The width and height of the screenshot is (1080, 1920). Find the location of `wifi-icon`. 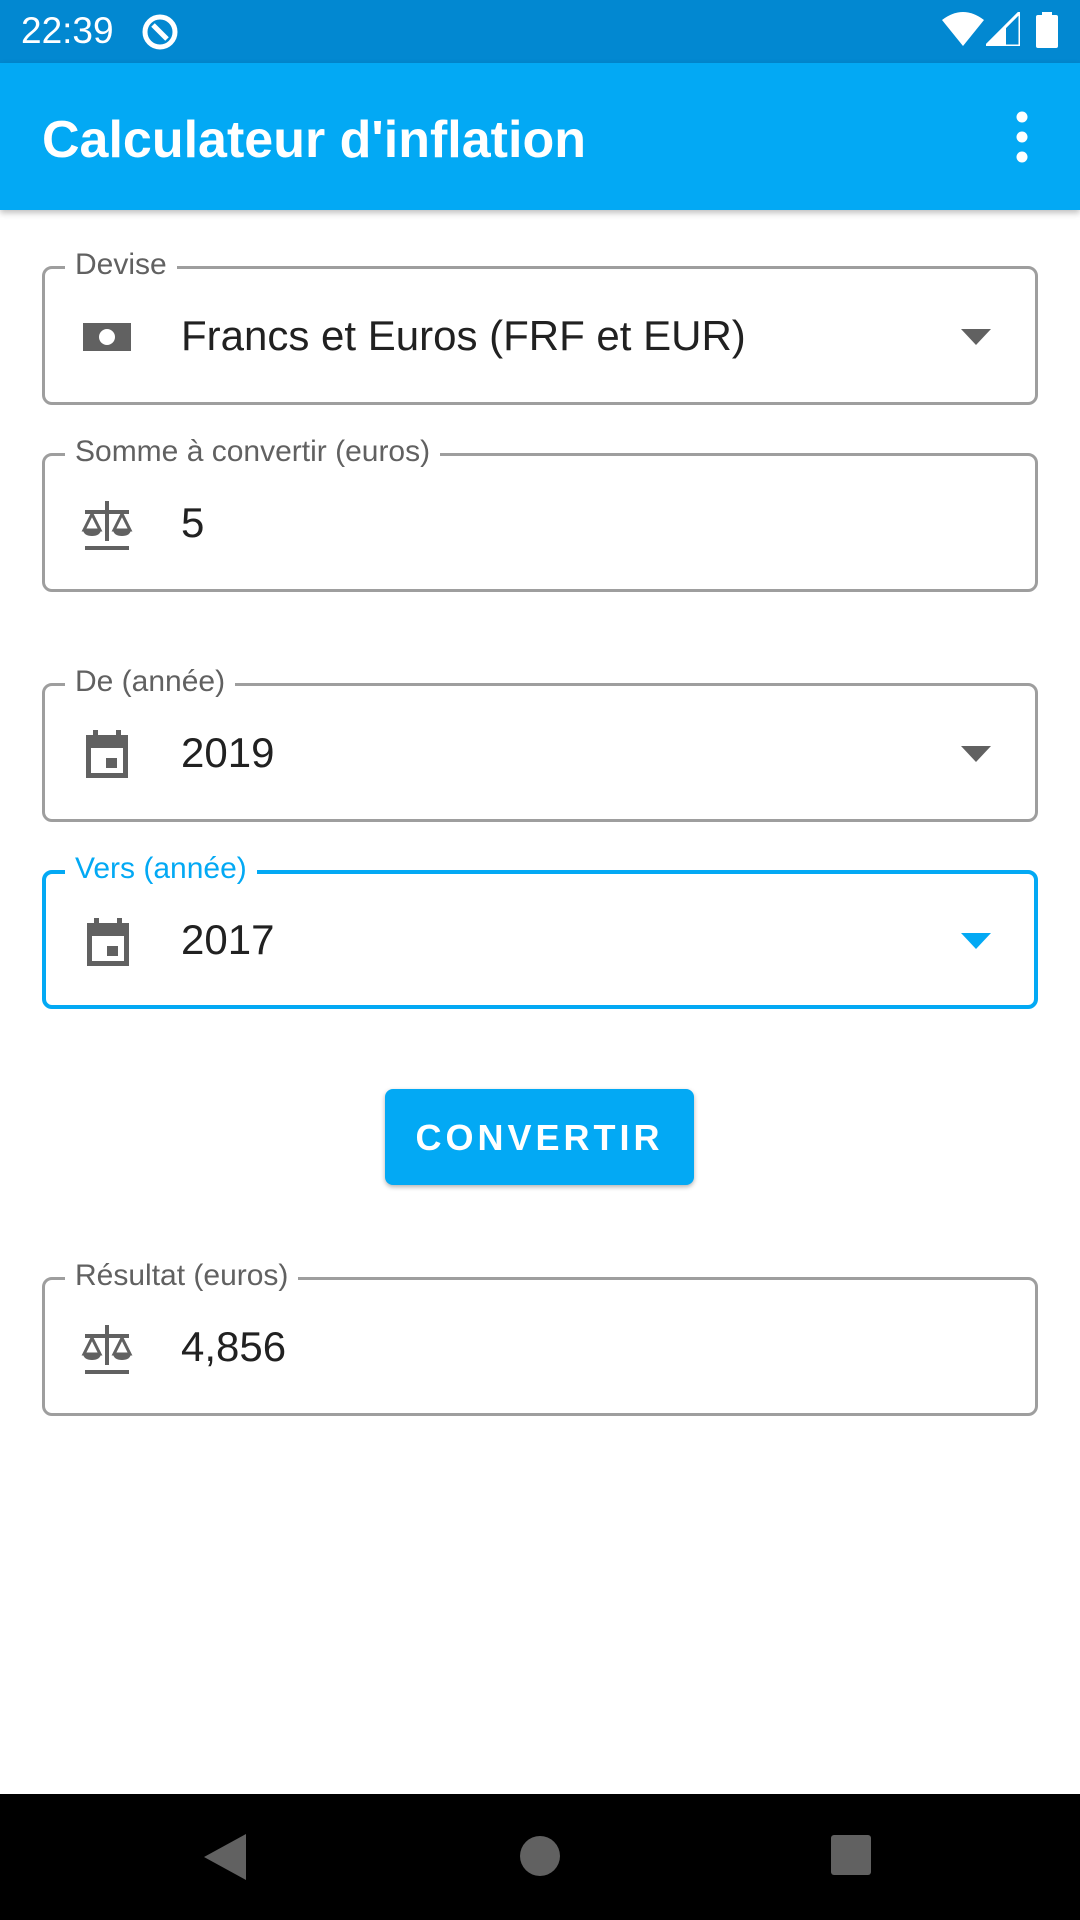

wifi-icon is located at coordinates (963, 29).